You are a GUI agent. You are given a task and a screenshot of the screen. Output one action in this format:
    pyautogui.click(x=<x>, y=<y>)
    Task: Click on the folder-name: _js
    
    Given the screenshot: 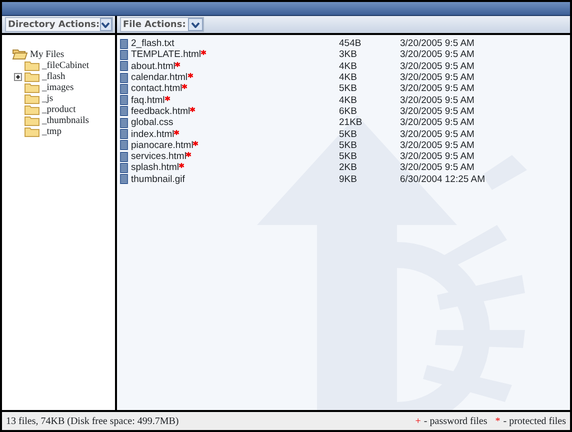 What is the action you would take?
    pyautogui.click(x=48, y=99)
    